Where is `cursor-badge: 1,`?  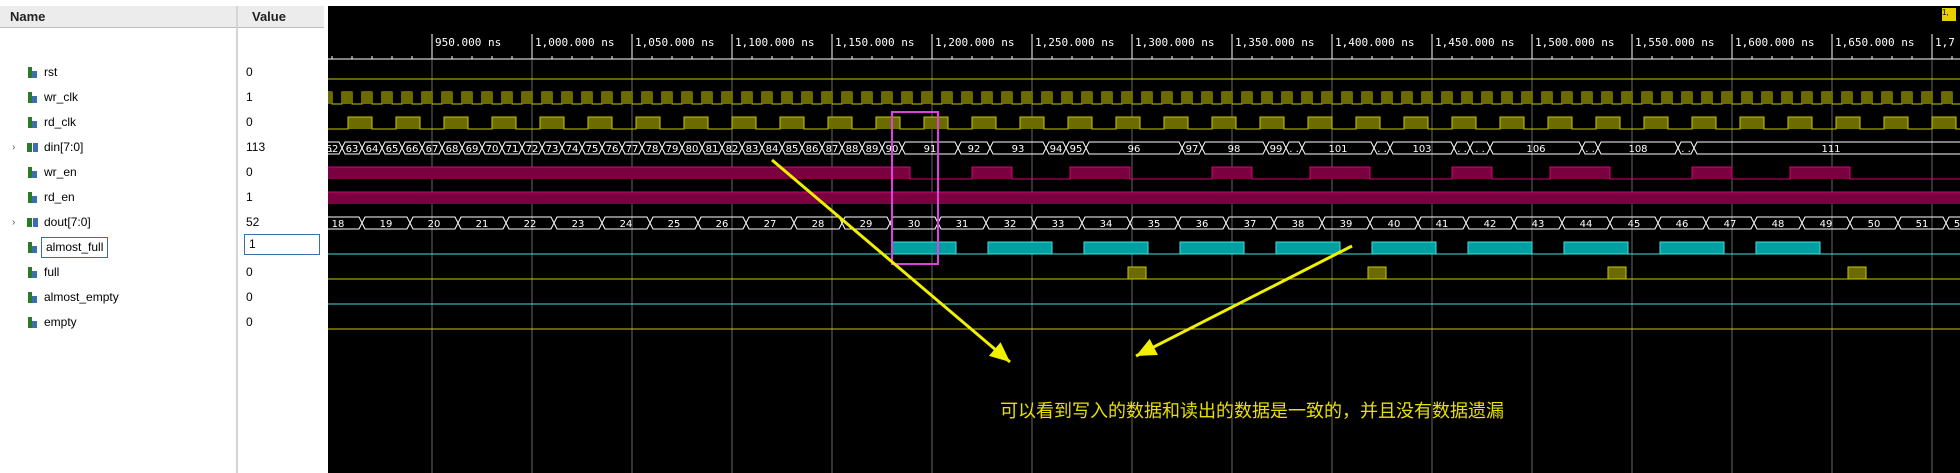 cursor-badge: 1, is located at coordinates (1949, 14).